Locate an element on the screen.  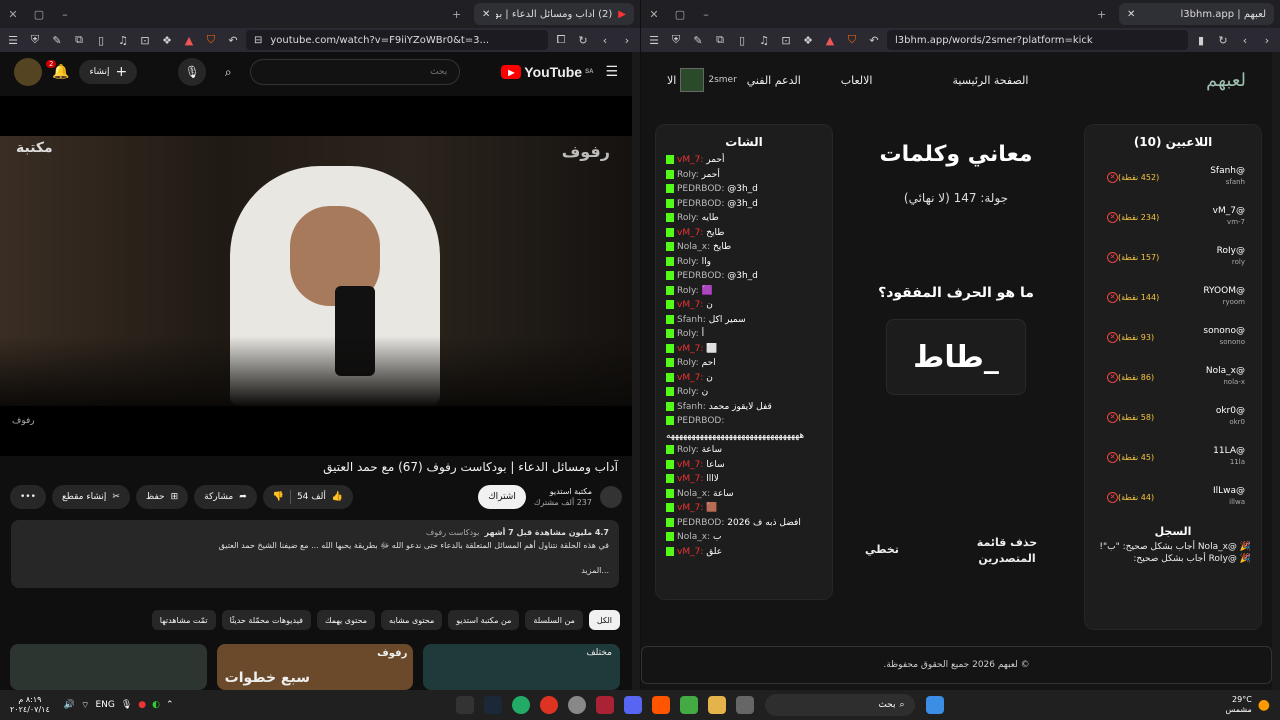
chip-similar: محتوى مشابه is located at coordinates (412, 620).